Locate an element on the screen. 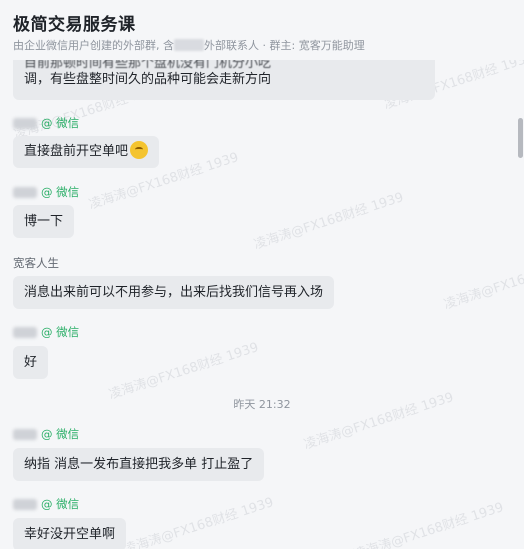  group-title: 极简交易服务课 is located at coordinates (74, 25).